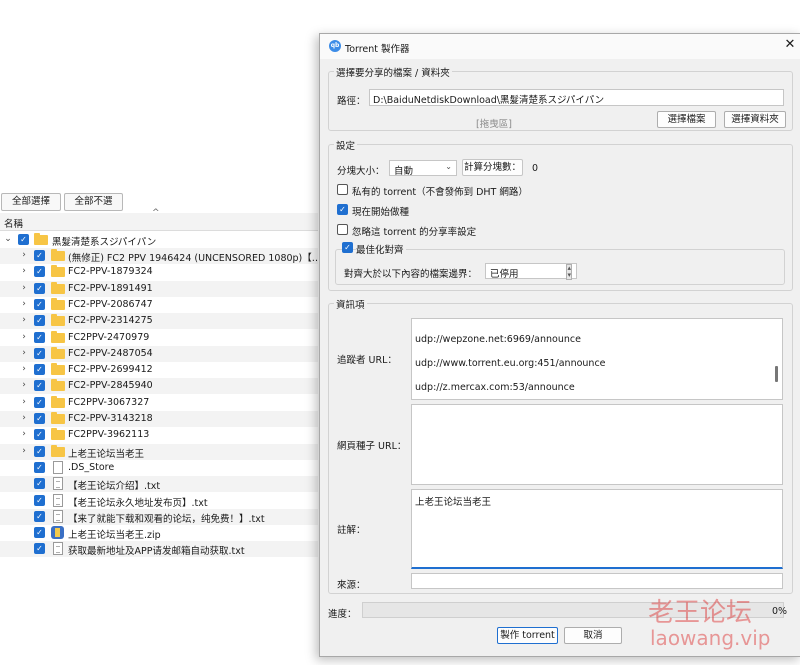  Describe the element at coordinates (159, 403) in the screenshot. I see `tree-folder-row: › ✓ FC2PPV-3067327` at that location.